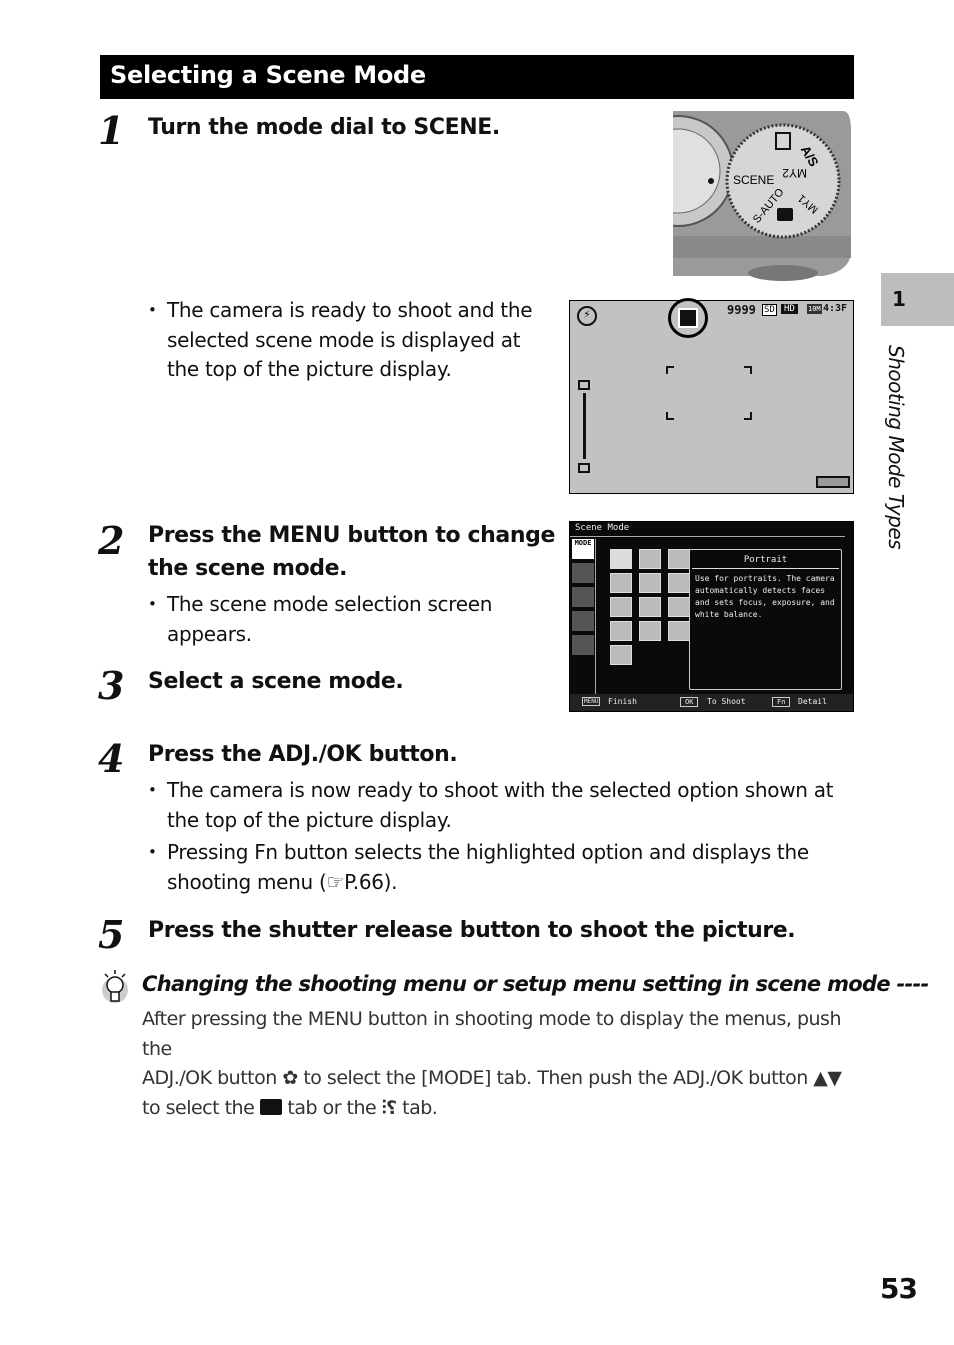 This screenshot has height=1345, width=954. Describe the element at coordinates (477, 77) in the screenshot. I see `section-header: Selecting a Scene Mode` at that location.